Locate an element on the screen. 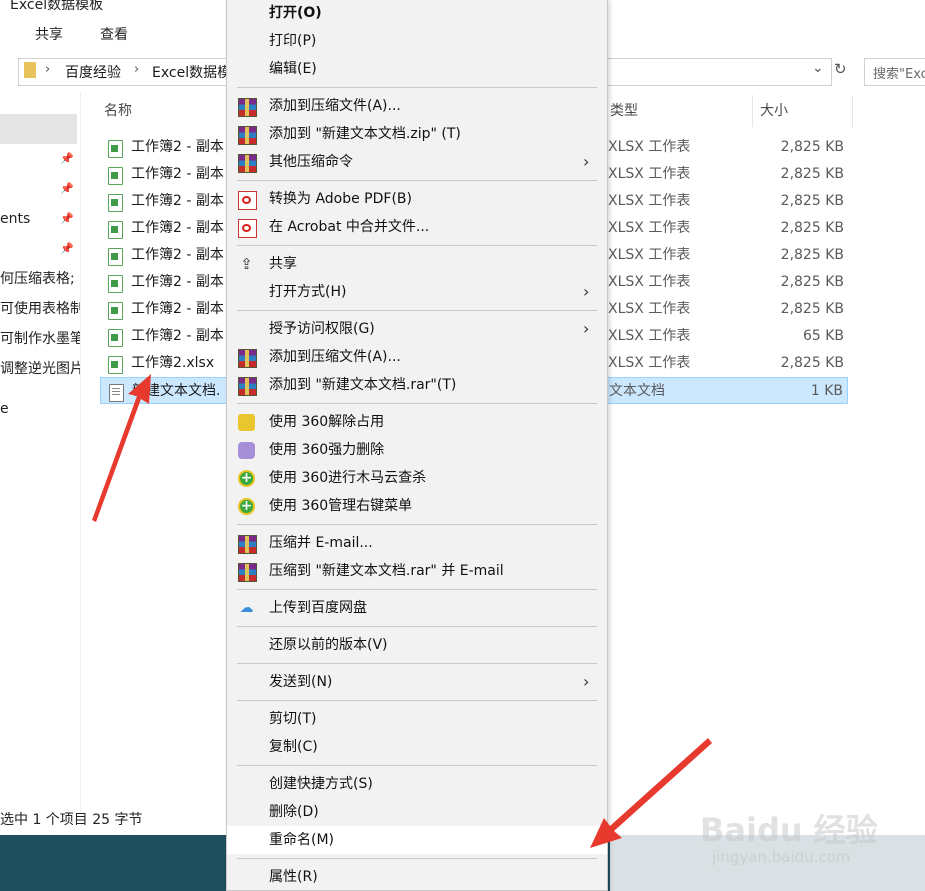  menu-item: + 使用 360进行木马云查杀 is located at coordinates (417, 478).